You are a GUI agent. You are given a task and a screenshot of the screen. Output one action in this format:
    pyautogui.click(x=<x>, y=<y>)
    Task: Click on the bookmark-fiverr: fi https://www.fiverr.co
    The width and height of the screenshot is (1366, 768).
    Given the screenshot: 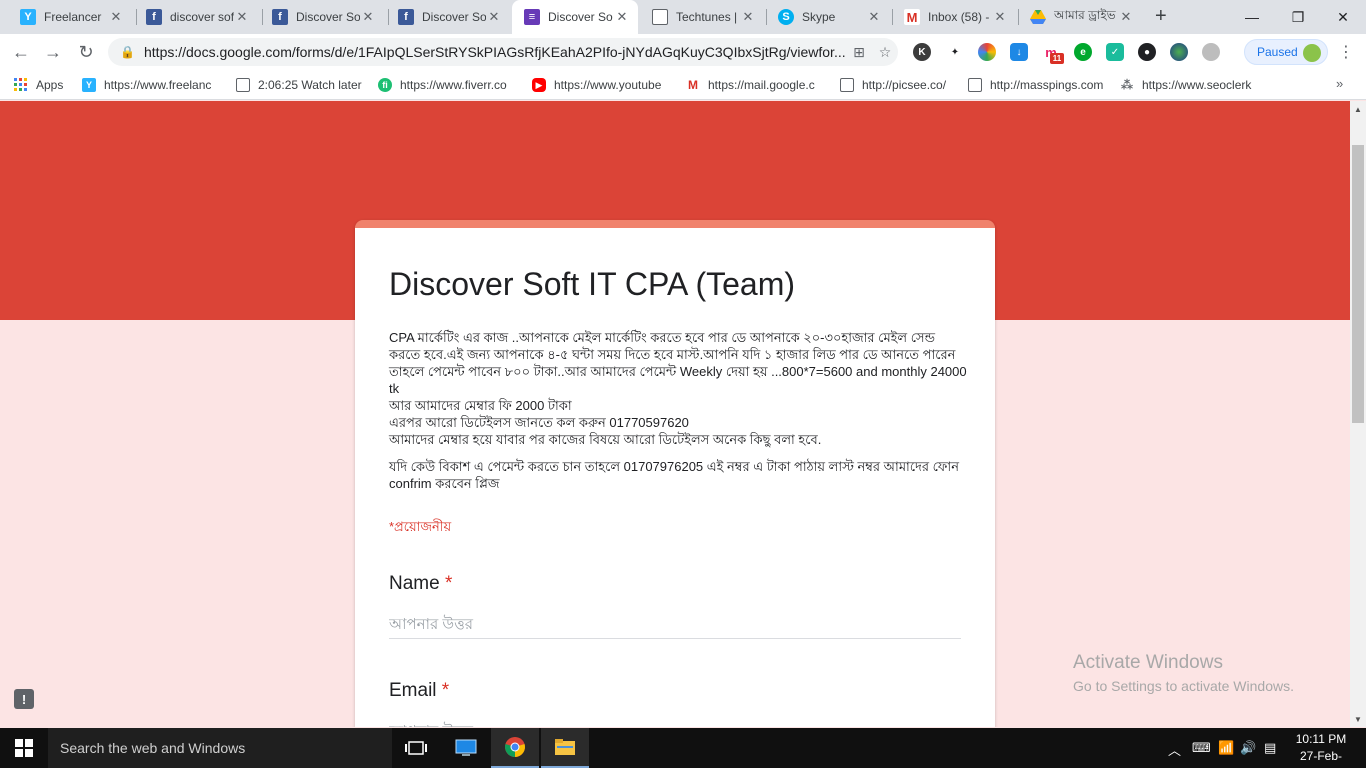 What is the action you would take?
    pyautogui.click(x=448, y=85)
    